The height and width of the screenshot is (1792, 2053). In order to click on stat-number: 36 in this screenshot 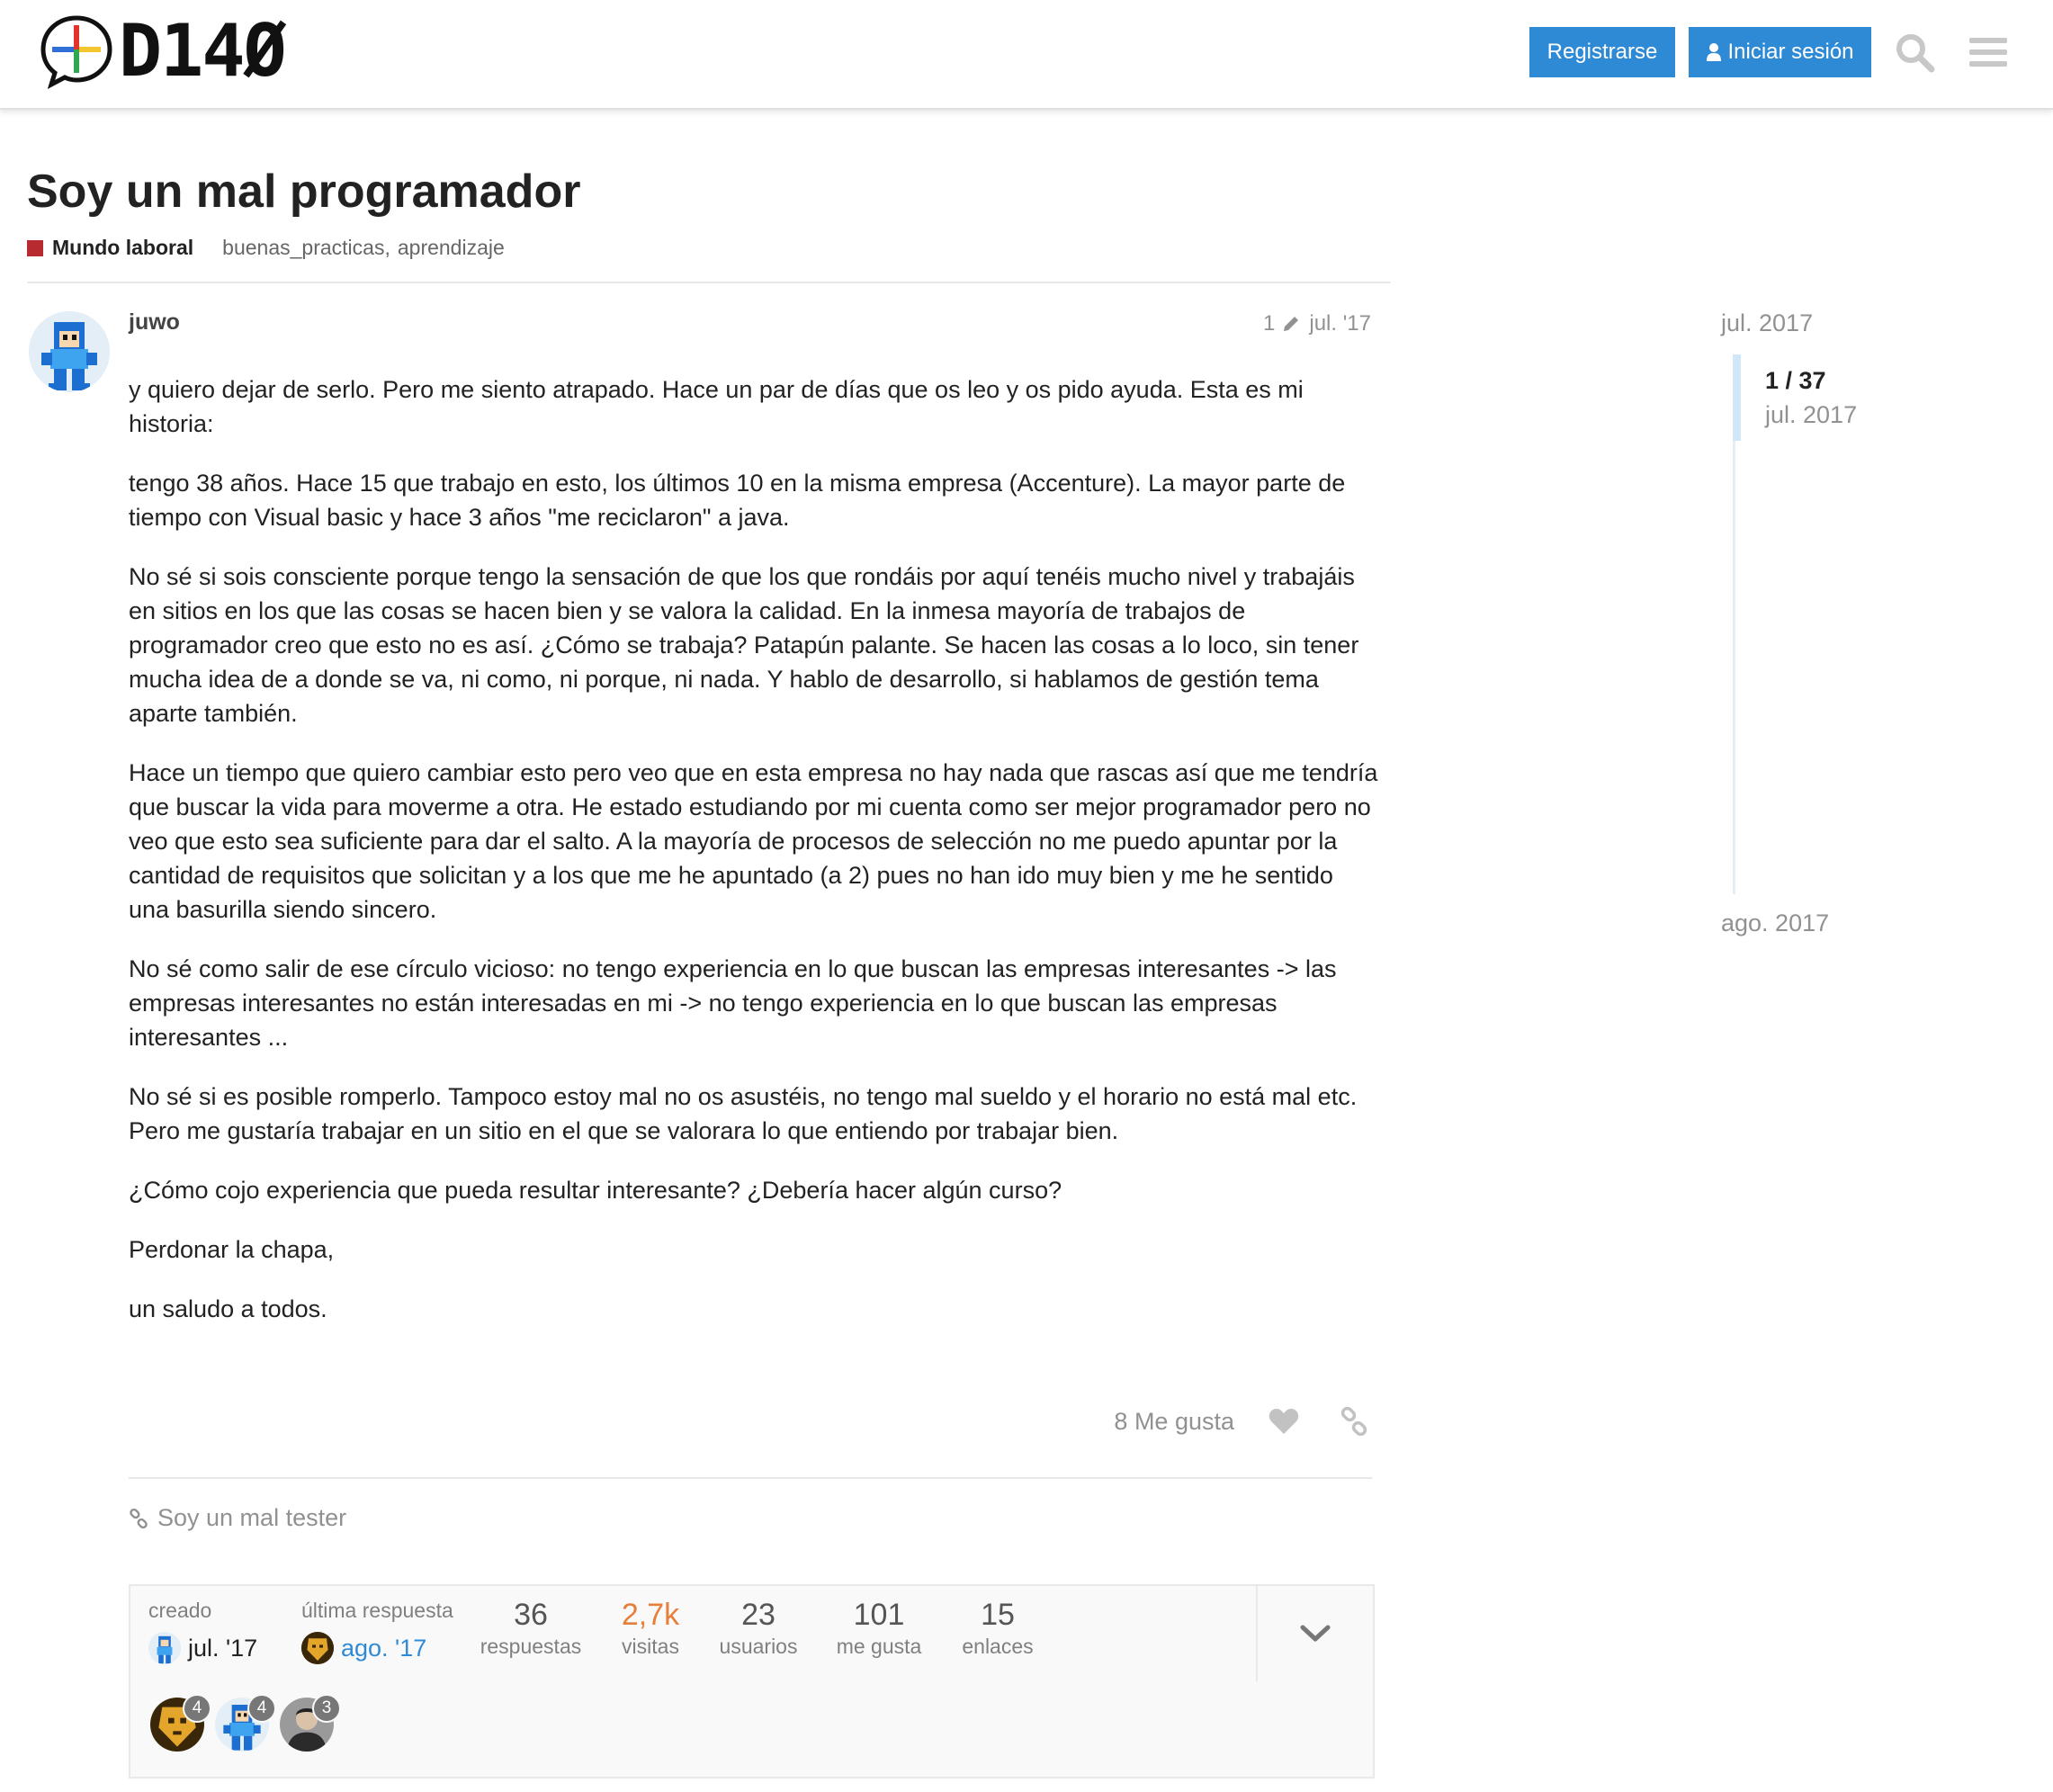, I will do `click(531, 1615)`.